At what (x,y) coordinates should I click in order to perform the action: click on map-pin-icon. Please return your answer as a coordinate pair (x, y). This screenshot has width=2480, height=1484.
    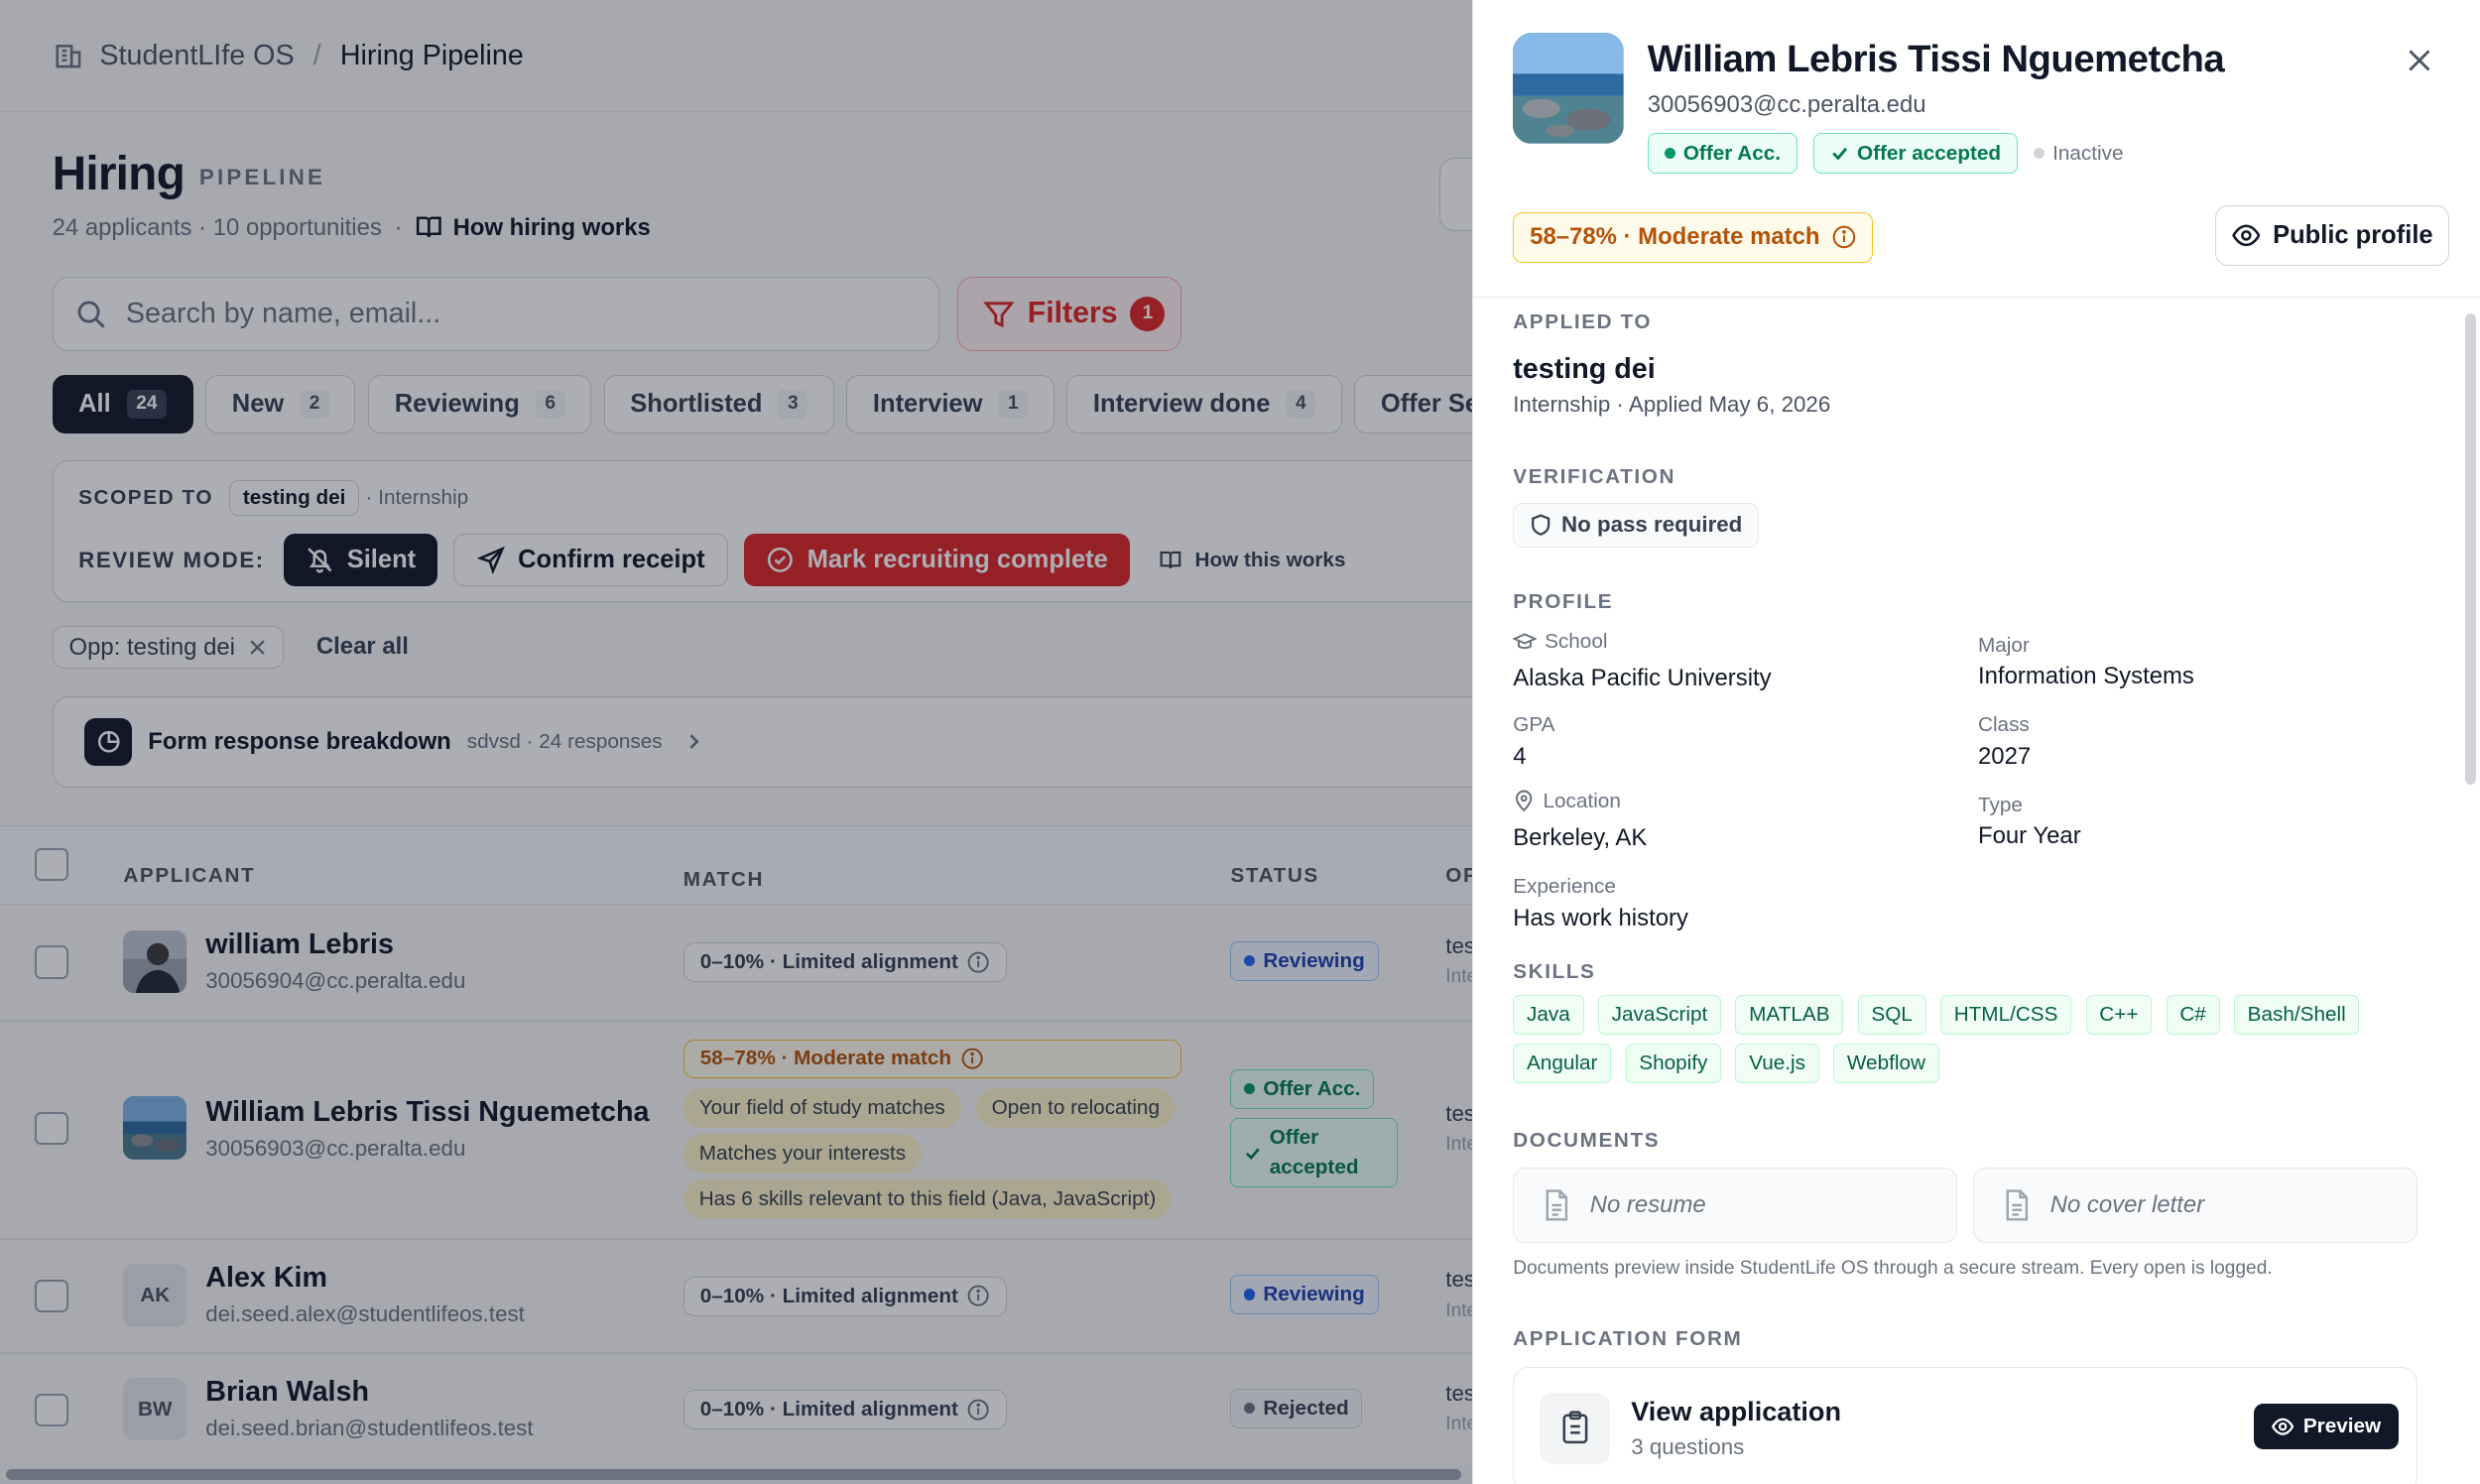
    Looking at the image, I should click on (1524, 801).